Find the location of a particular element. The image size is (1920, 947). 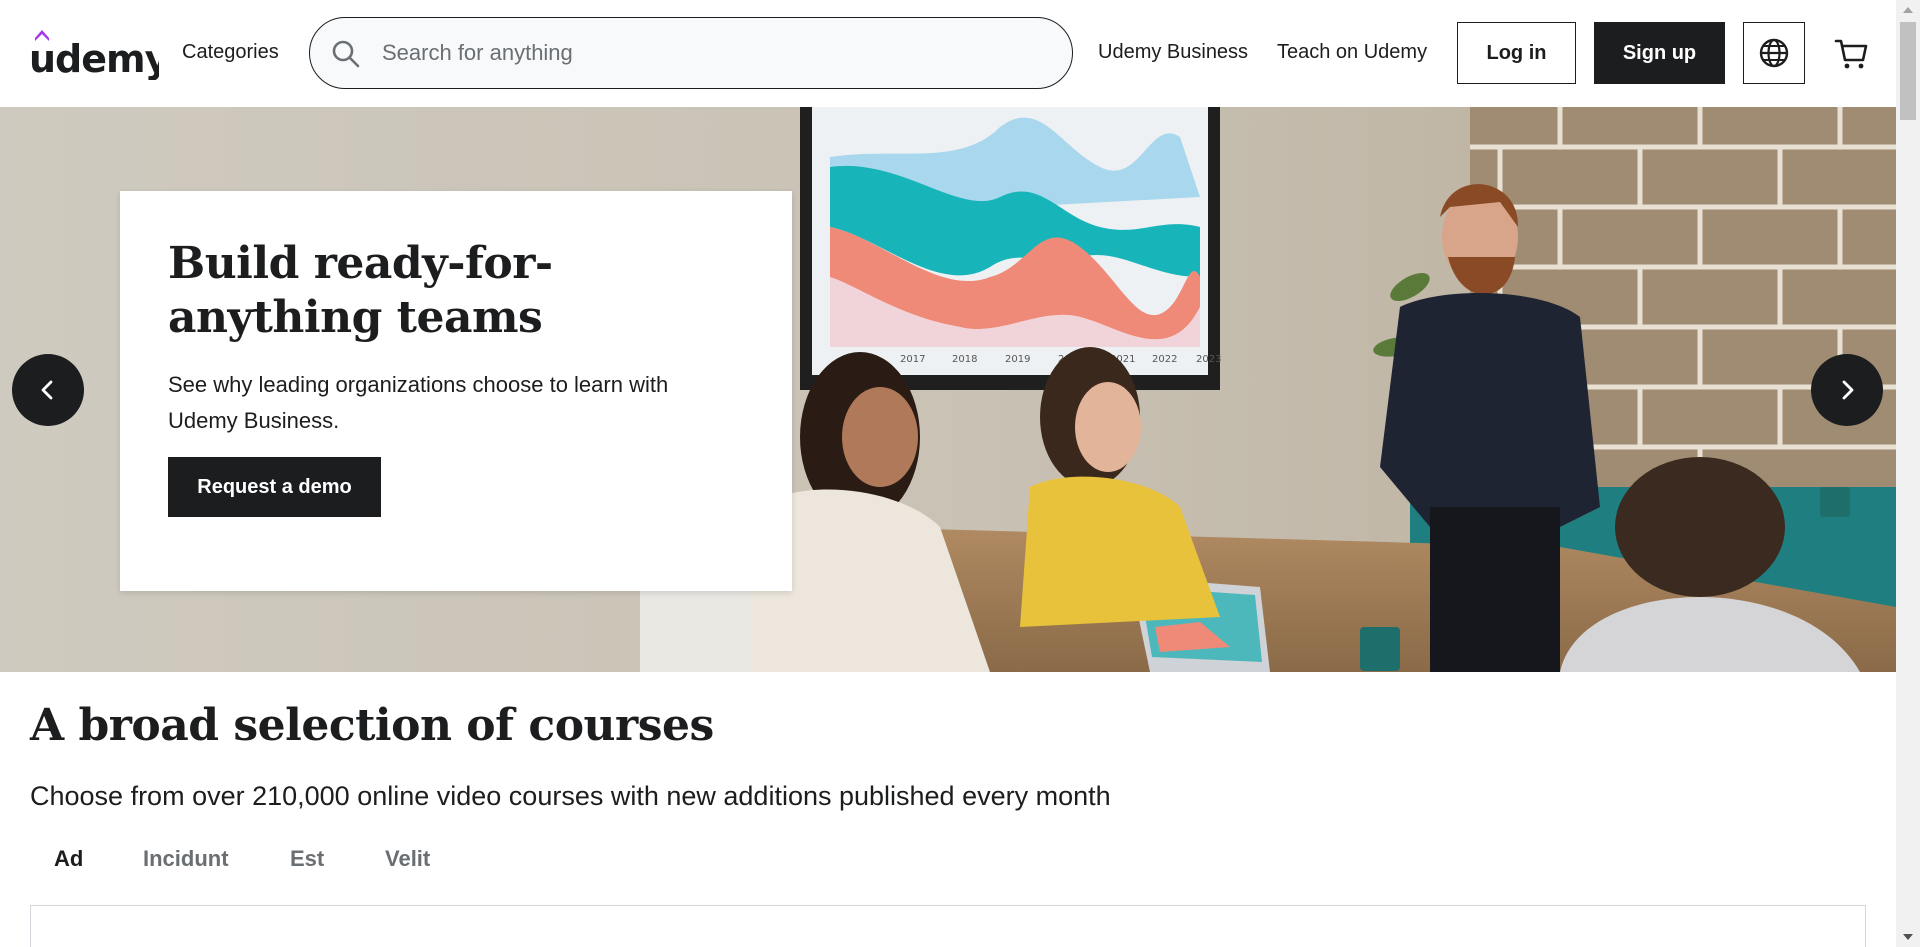

language-button is located at coordinates (1774, 53).